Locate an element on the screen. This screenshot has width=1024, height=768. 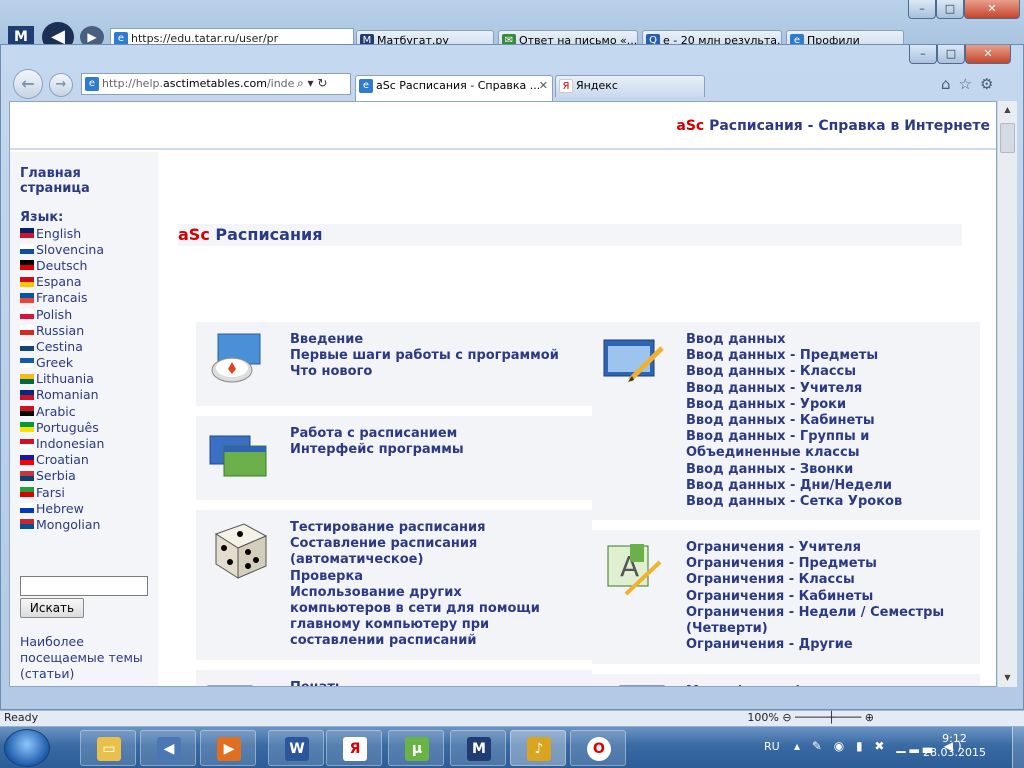
topic-link: Ограничения - Учителя is located at coordinates (815, 548).